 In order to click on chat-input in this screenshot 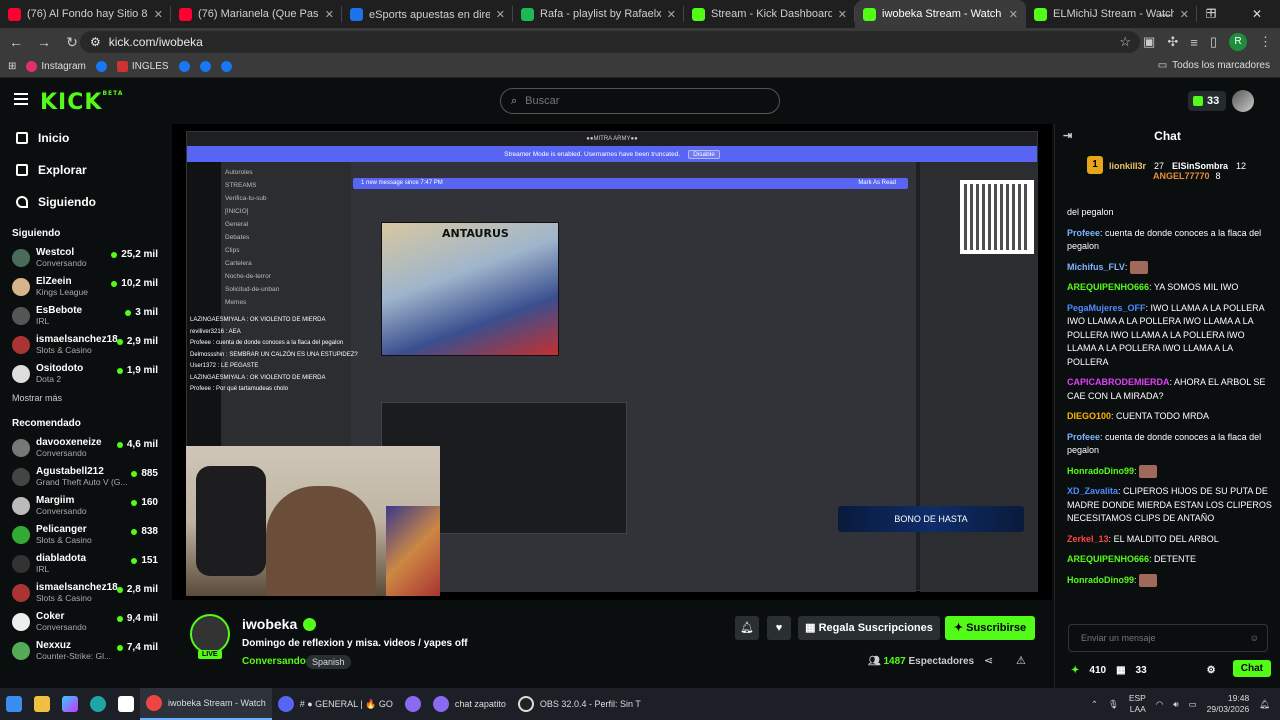, I will do `click(1161, 638)`.